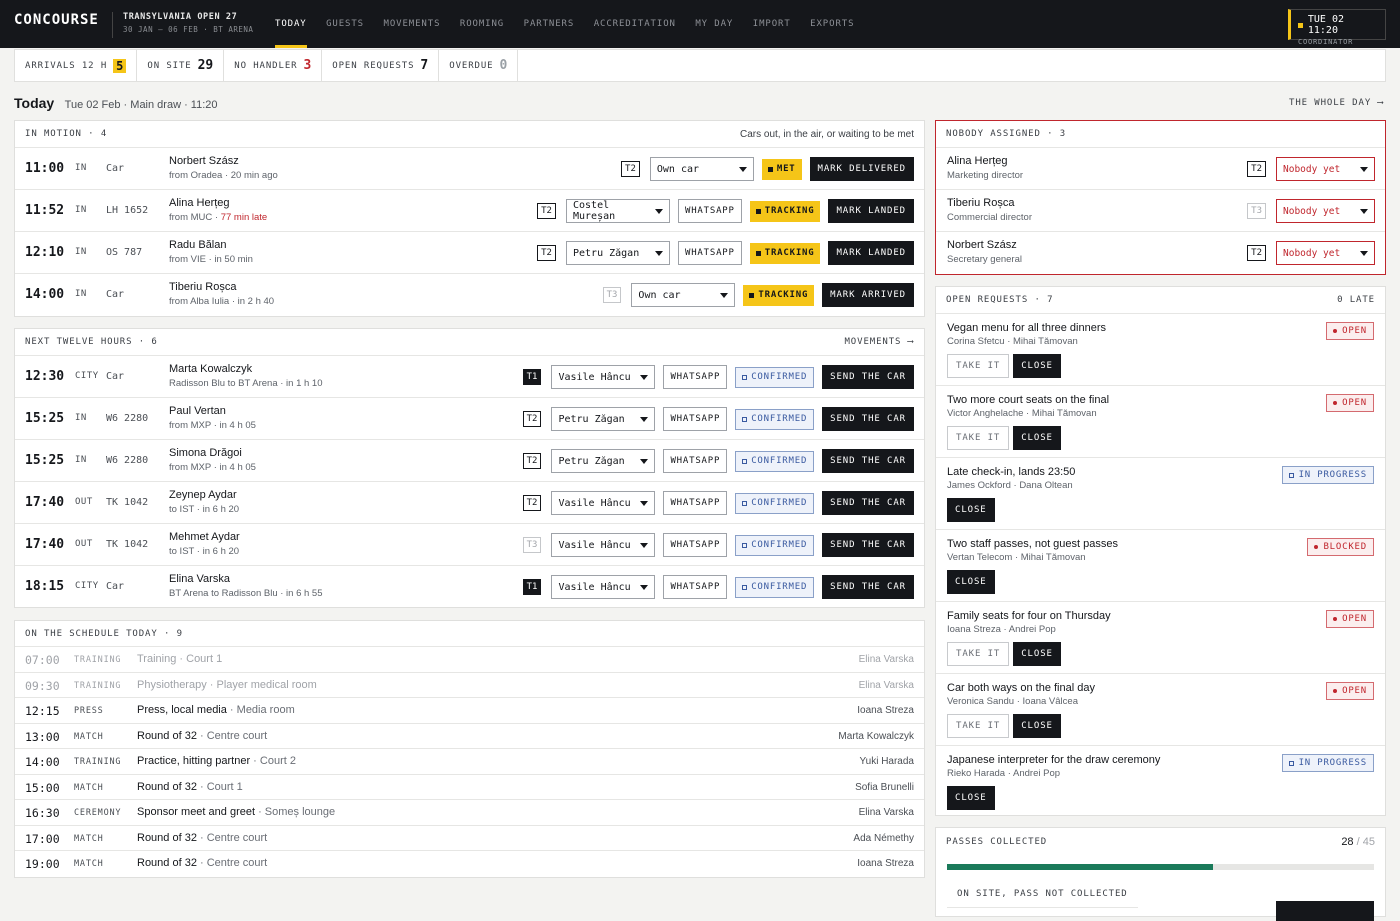 Image resolution: width=1400 pixels, height=921 pixels. I want to click on brand-logo: CONCOURSE, so click(56, 20).